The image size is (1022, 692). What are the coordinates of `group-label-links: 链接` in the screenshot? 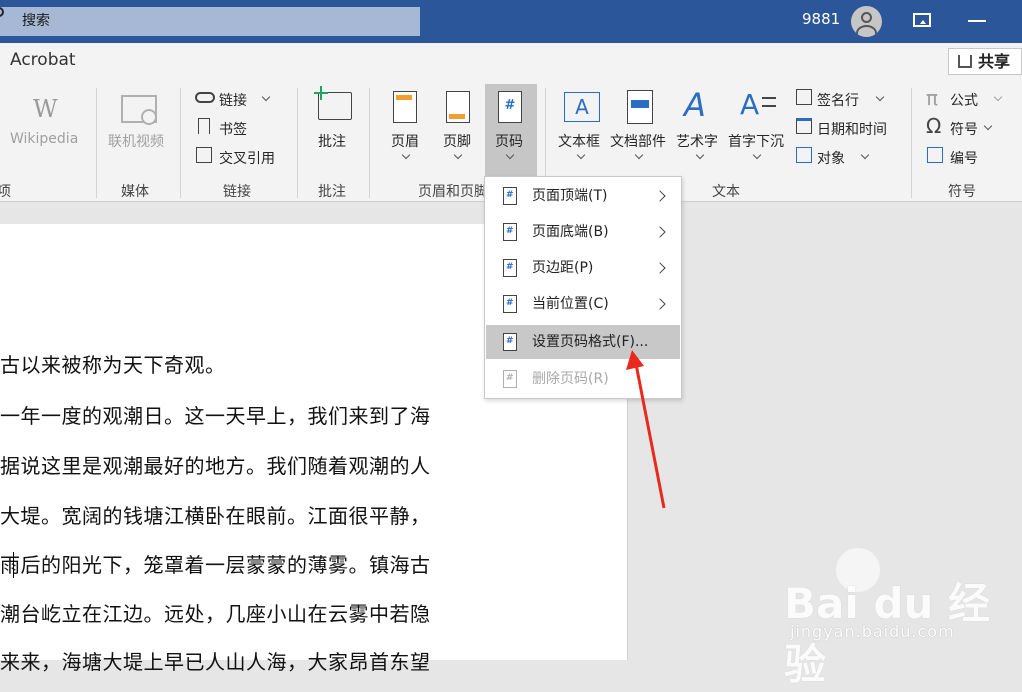 It's located at (237, 192).